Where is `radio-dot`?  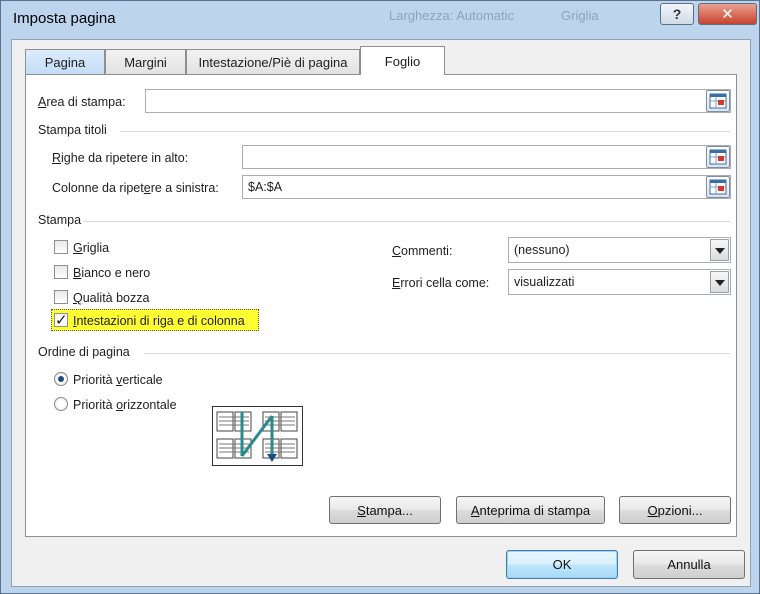
radio-dot is located at coordinates (61, 379).